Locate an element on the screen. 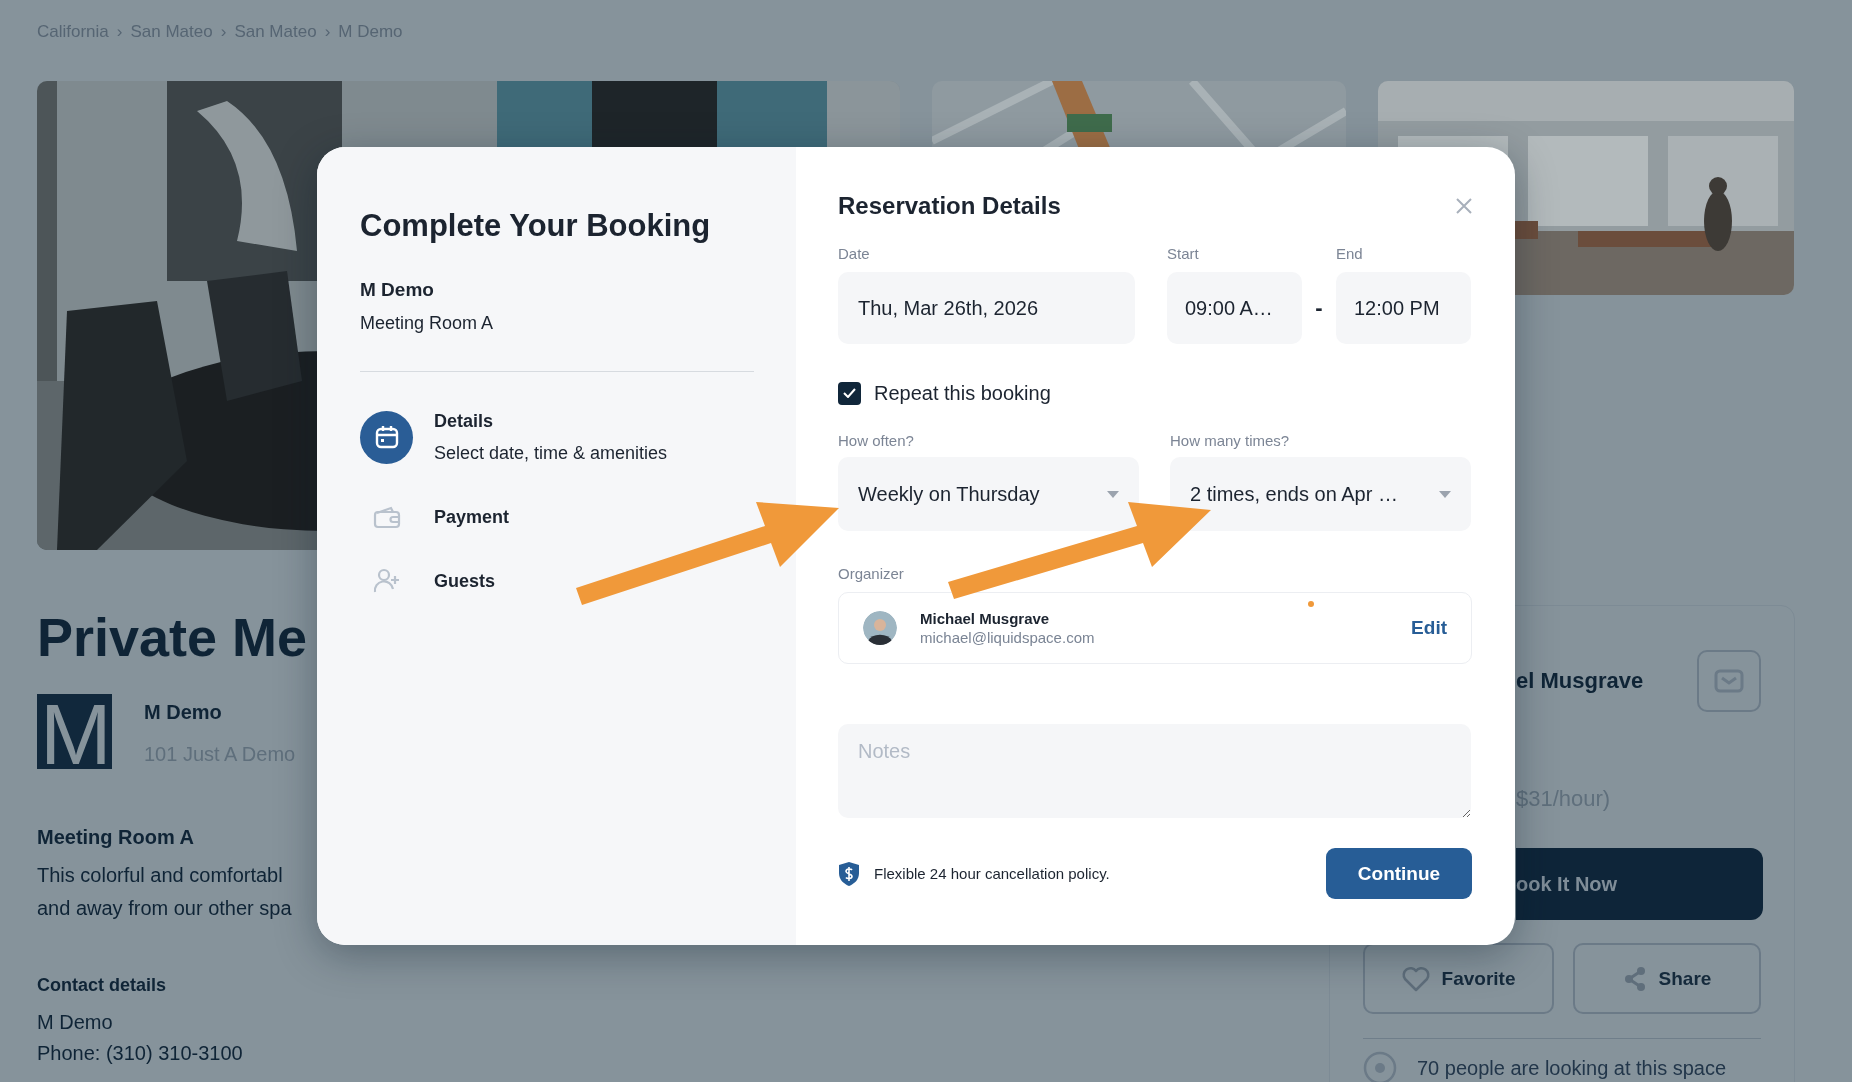  message-button is located at coordinates (1729, 681).